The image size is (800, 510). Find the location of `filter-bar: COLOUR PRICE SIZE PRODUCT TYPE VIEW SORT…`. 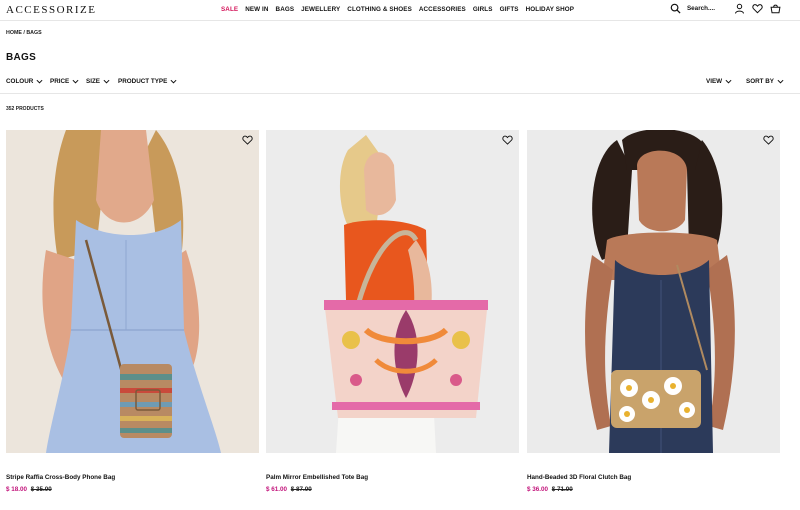

filter-bar: COLOUR PRICE SIZE PRODUCT TYPE VIEW SORT… is located at coordinates (400, 85).